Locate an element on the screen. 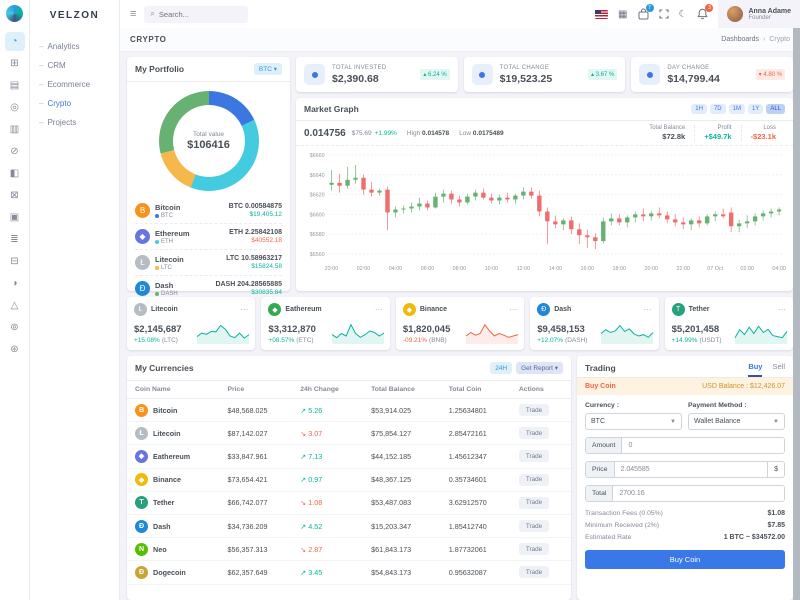 The width and height of the screenshot is (800, 600). timeframe-1y-button: 1Y is located at coordinates (755, 109).